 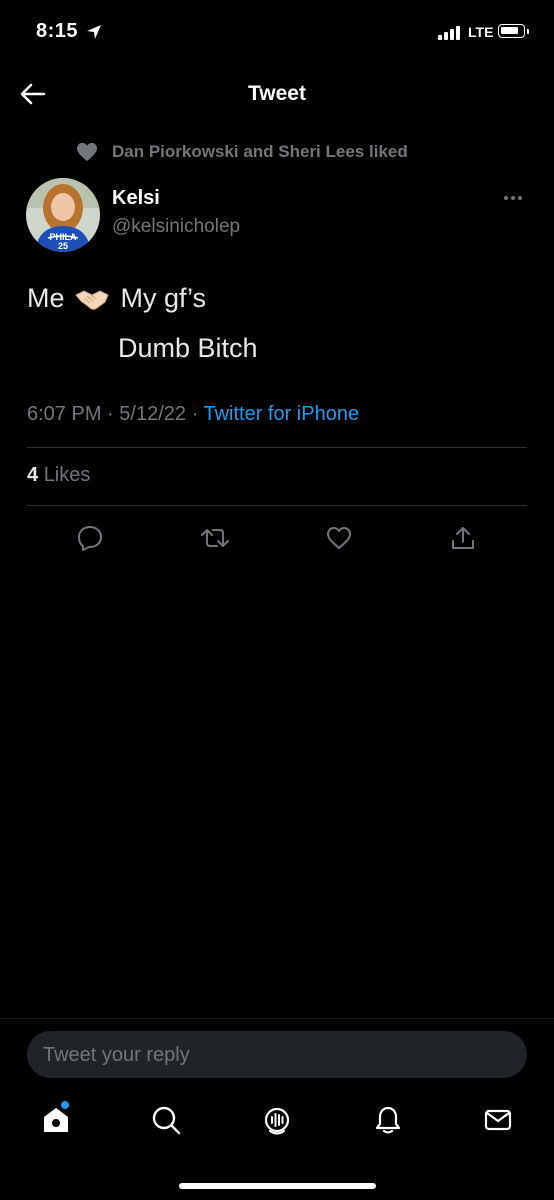 I want to click on heart-filled-icon, so click(x=87, y=154).